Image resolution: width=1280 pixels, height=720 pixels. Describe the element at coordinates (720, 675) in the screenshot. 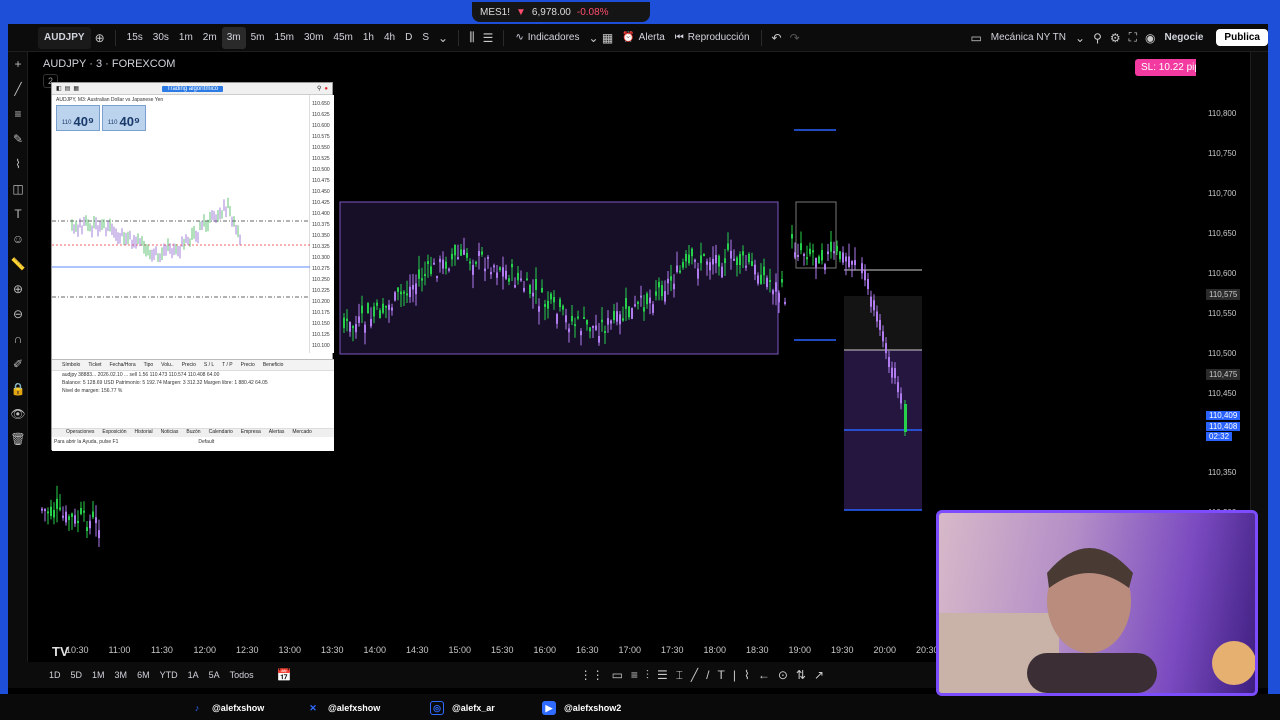

I see `text-tool-icon: T` at that location.